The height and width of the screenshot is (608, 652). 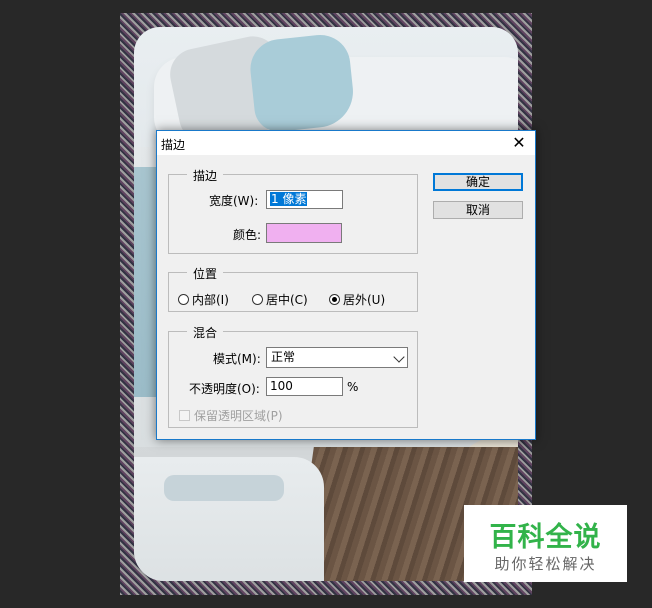 I want to click on cancel-button: 取消, so click(x=478, y=210).